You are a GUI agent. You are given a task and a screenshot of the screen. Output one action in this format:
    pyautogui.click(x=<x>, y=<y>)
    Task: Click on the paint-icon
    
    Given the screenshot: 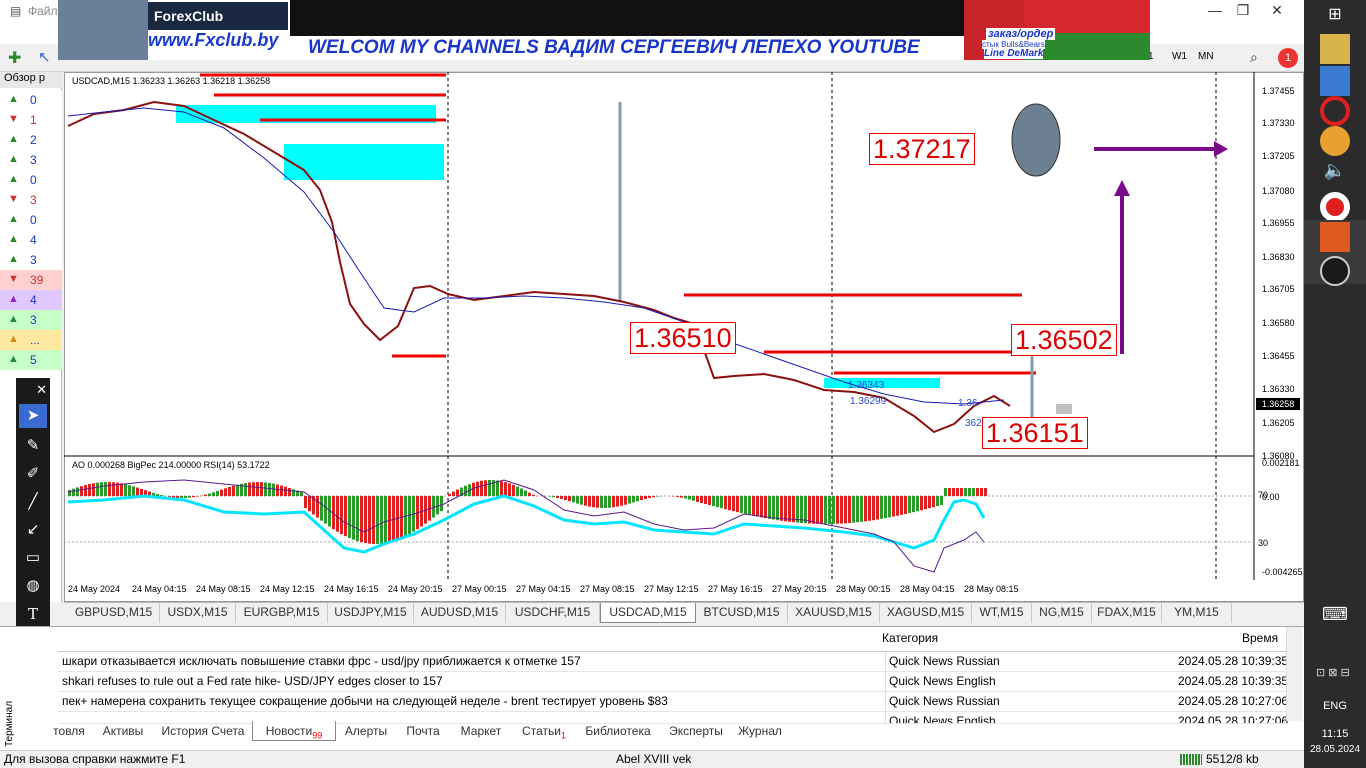 What is the action you would take?
    pyautogui.click(x=1335, y=141)
    